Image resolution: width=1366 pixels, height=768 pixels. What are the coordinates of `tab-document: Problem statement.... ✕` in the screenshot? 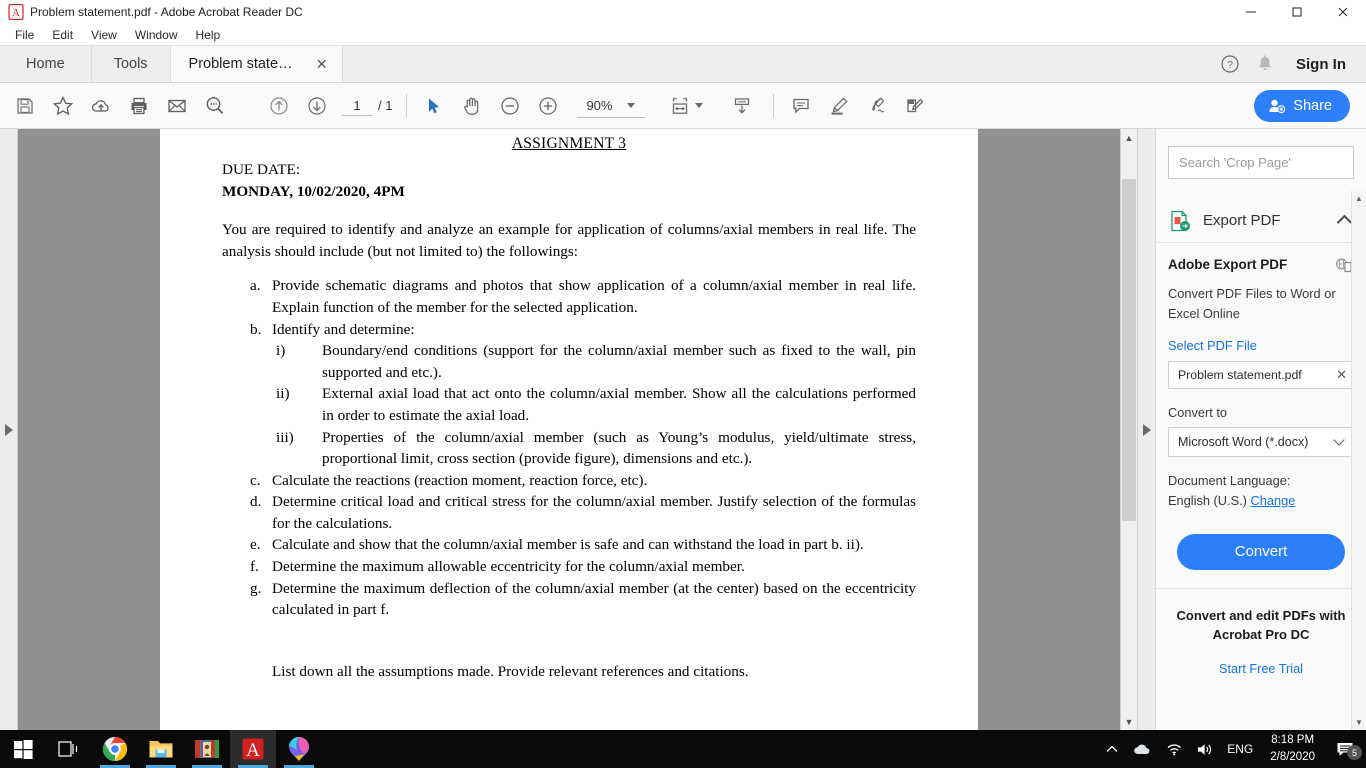 It's located at (256, 64).